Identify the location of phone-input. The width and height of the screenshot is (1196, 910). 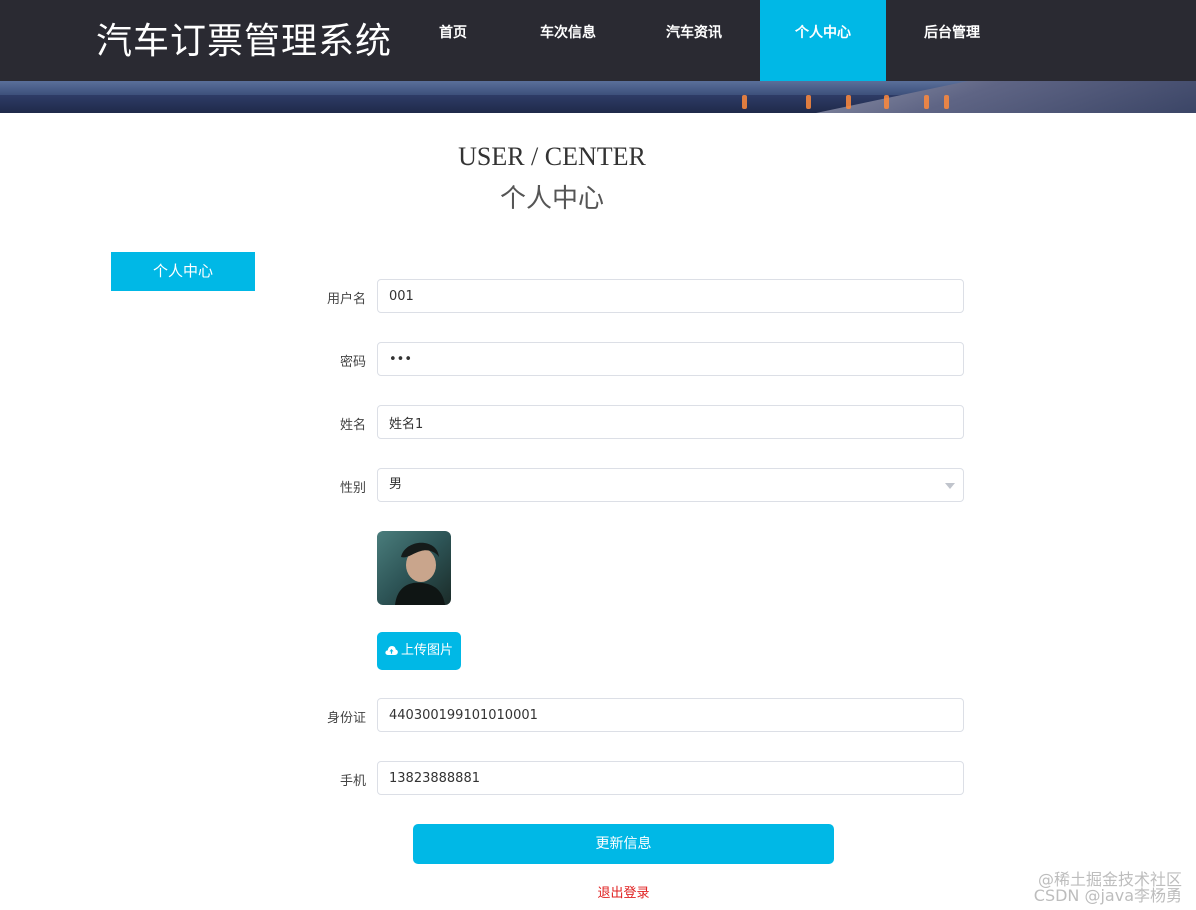
(670, 778).